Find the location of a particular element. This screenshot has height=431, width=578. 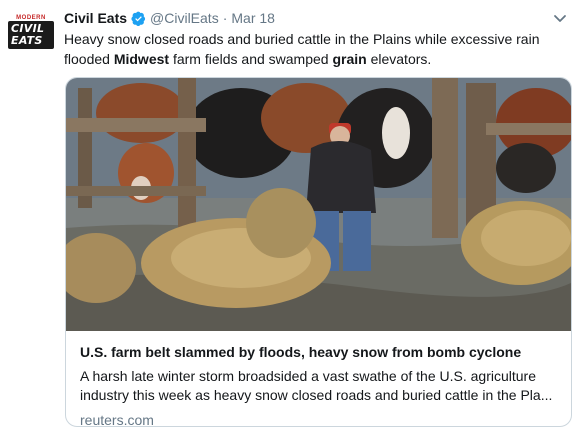

tweet-date: Mar 18 is located at coordinates (253, 18).